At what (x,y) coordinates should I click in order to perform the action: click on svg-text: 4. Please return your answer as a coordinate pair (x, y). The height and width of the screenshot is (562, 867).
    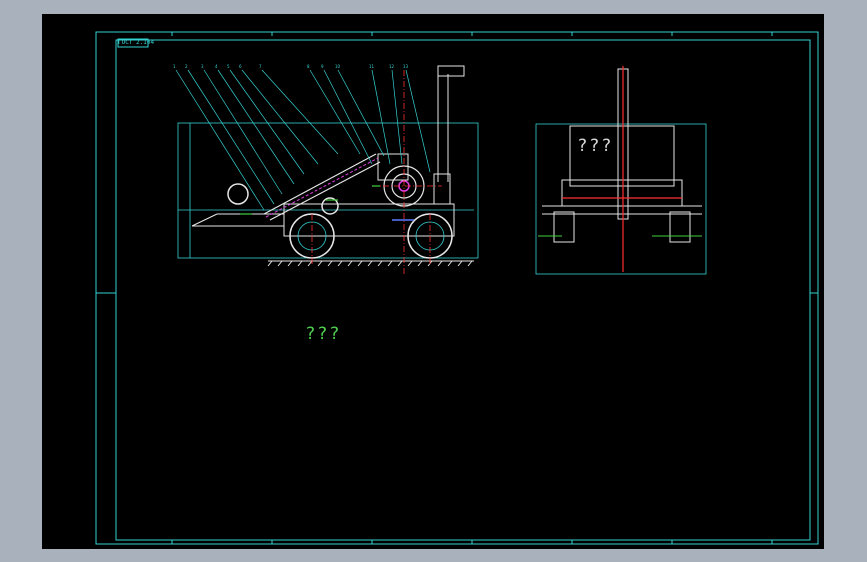
    Looking at the image, I should click on (216, 66).